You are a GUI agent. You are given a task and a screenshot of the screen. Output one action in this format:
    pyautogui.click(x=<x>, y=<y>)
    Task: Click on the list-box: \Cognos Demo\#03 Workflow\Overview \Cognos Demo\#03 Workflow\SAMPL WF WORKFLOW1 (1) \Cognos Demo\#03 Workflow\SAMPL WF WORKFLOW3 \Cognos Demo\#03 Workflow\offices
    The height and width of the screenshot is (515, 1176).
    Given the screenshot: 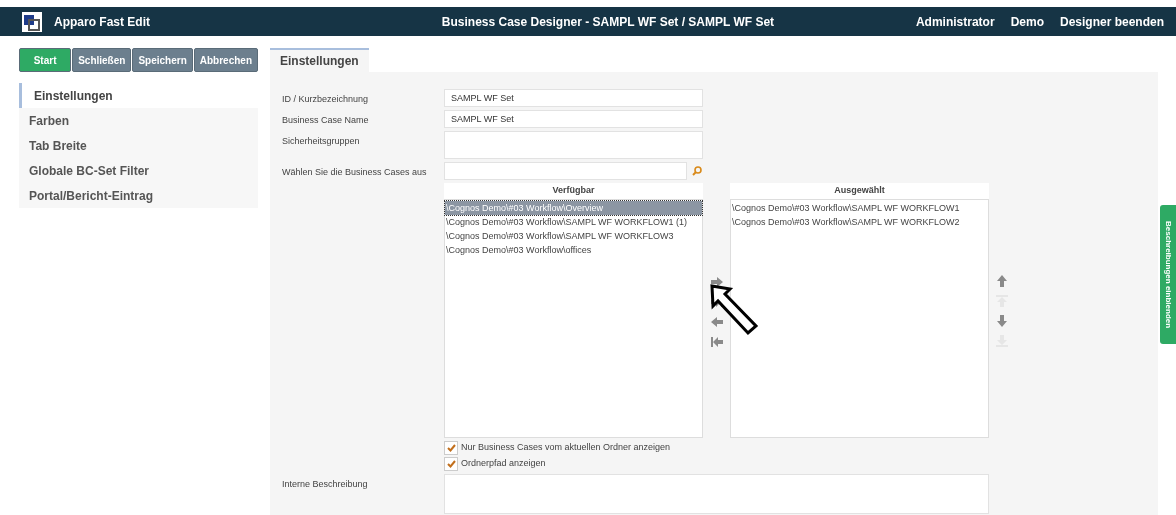 What is the action you would take?
    pyautogui.click(x=573, y=318)
    